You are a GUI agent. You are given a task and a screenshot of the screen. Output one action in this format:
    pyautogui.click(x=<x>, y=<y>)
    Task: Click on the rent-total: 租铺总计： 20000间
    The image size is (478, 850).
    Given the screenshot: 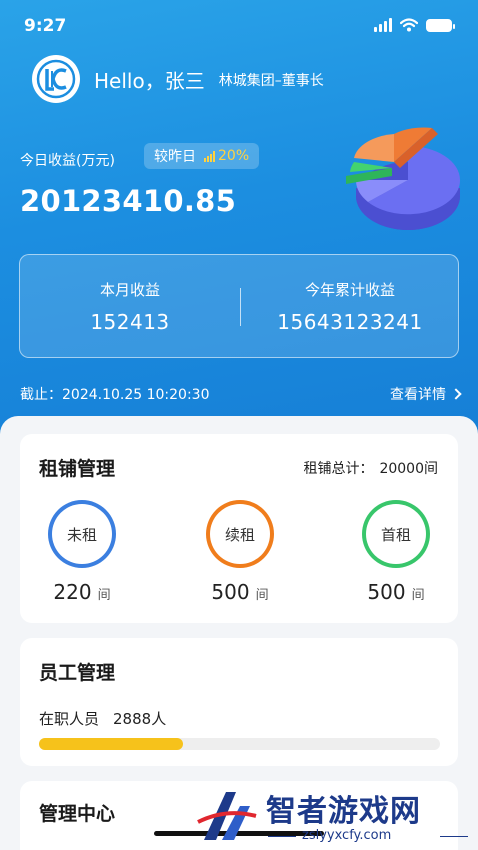 What is the action you would take?
    pyautogui.click(x=370, y=468)
    